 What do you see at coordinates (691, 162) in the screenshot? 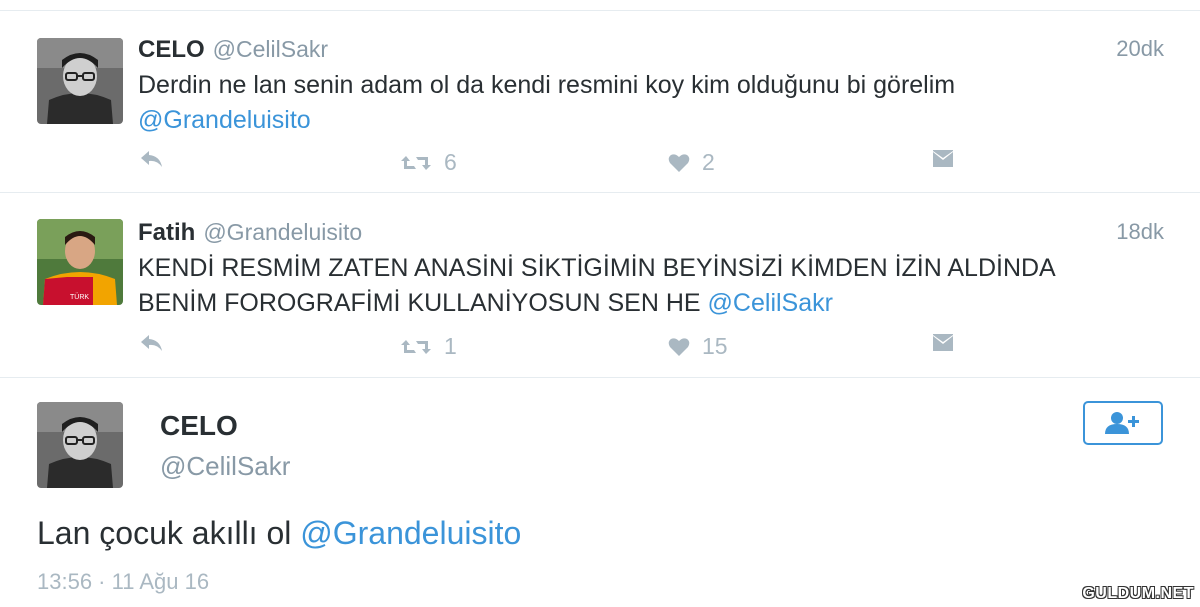
I see `like-button: 2` at bounding box center [691, 162].